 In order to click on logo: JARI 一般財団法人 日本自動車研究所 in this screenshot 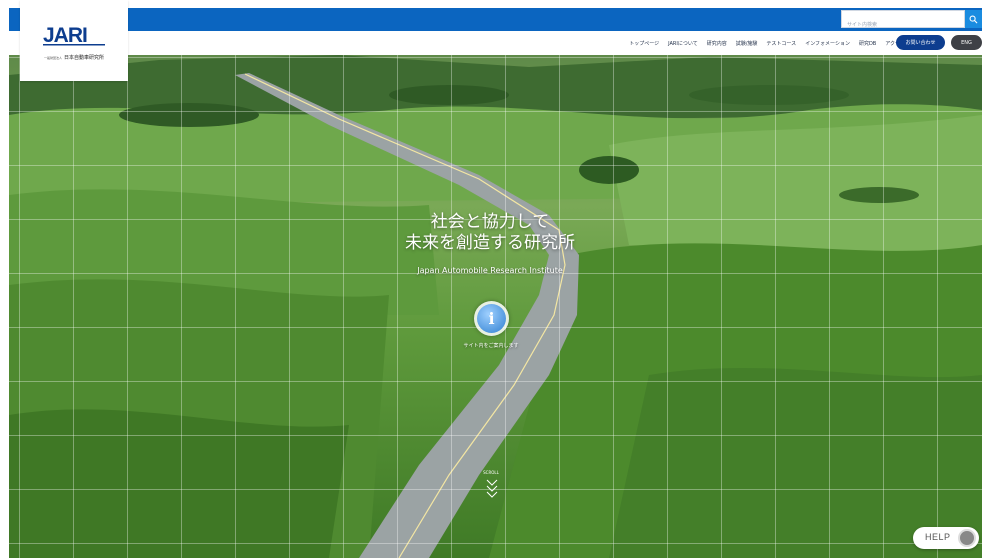, I will do `click(74, 40)`.